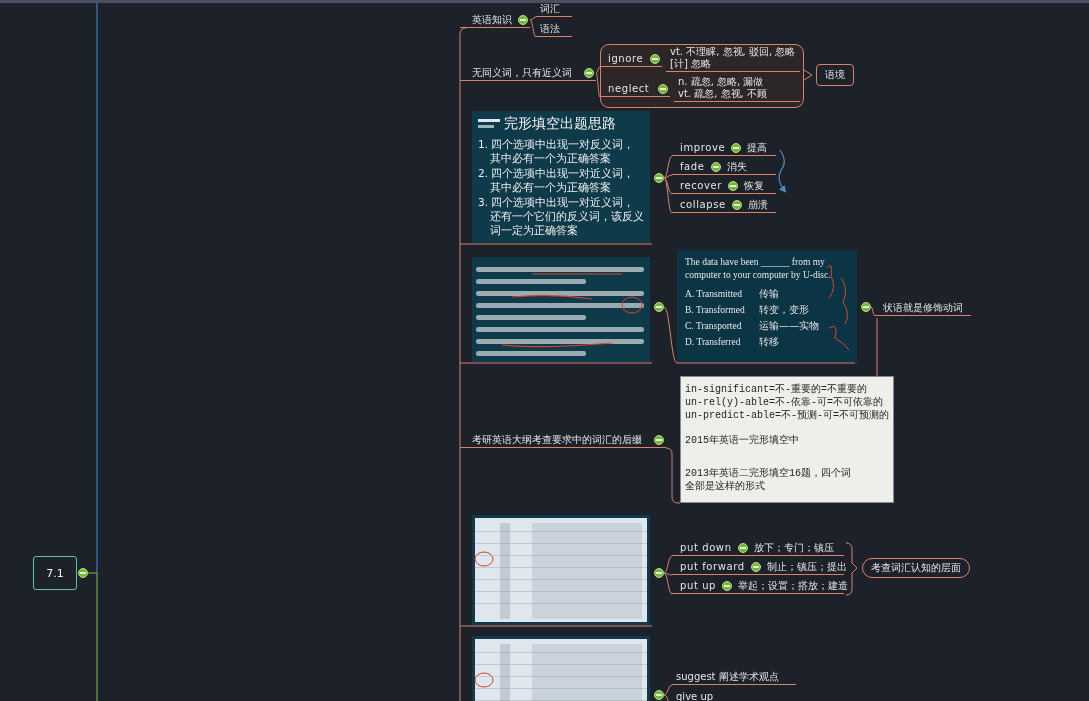 This screenshot has height=701, width=1089. Describe the element at coordinates (692, 166) in the screenshot. I see `topic-label: fade` at that location.